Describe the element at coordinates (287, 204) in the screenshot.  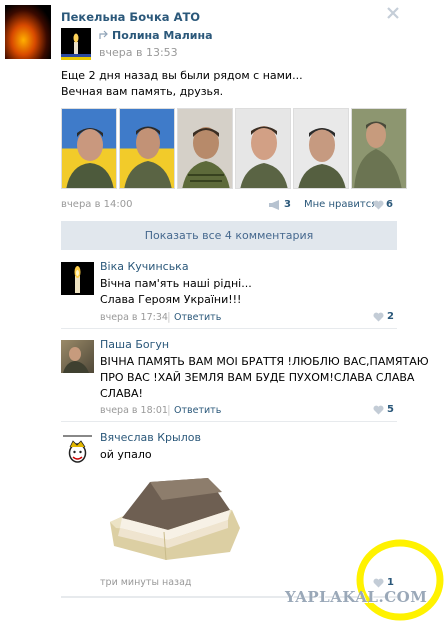
I see `share-count: 3` at that location.